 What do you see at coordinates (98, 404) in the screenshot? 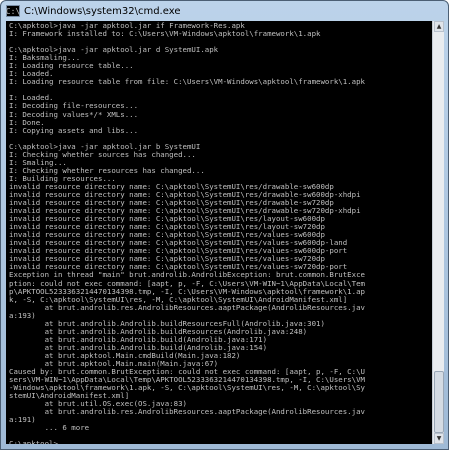
I see `console-line: at brut.util.OS.exec(OS.java:83)` at bounding box center [98, 404].